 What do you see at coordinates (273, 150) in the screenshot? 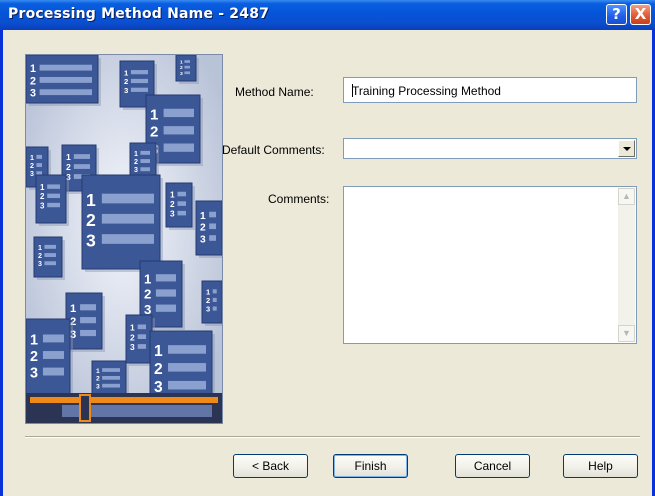
I see `default-comments-label: Default Comments:` at bounding box center [273, 150].